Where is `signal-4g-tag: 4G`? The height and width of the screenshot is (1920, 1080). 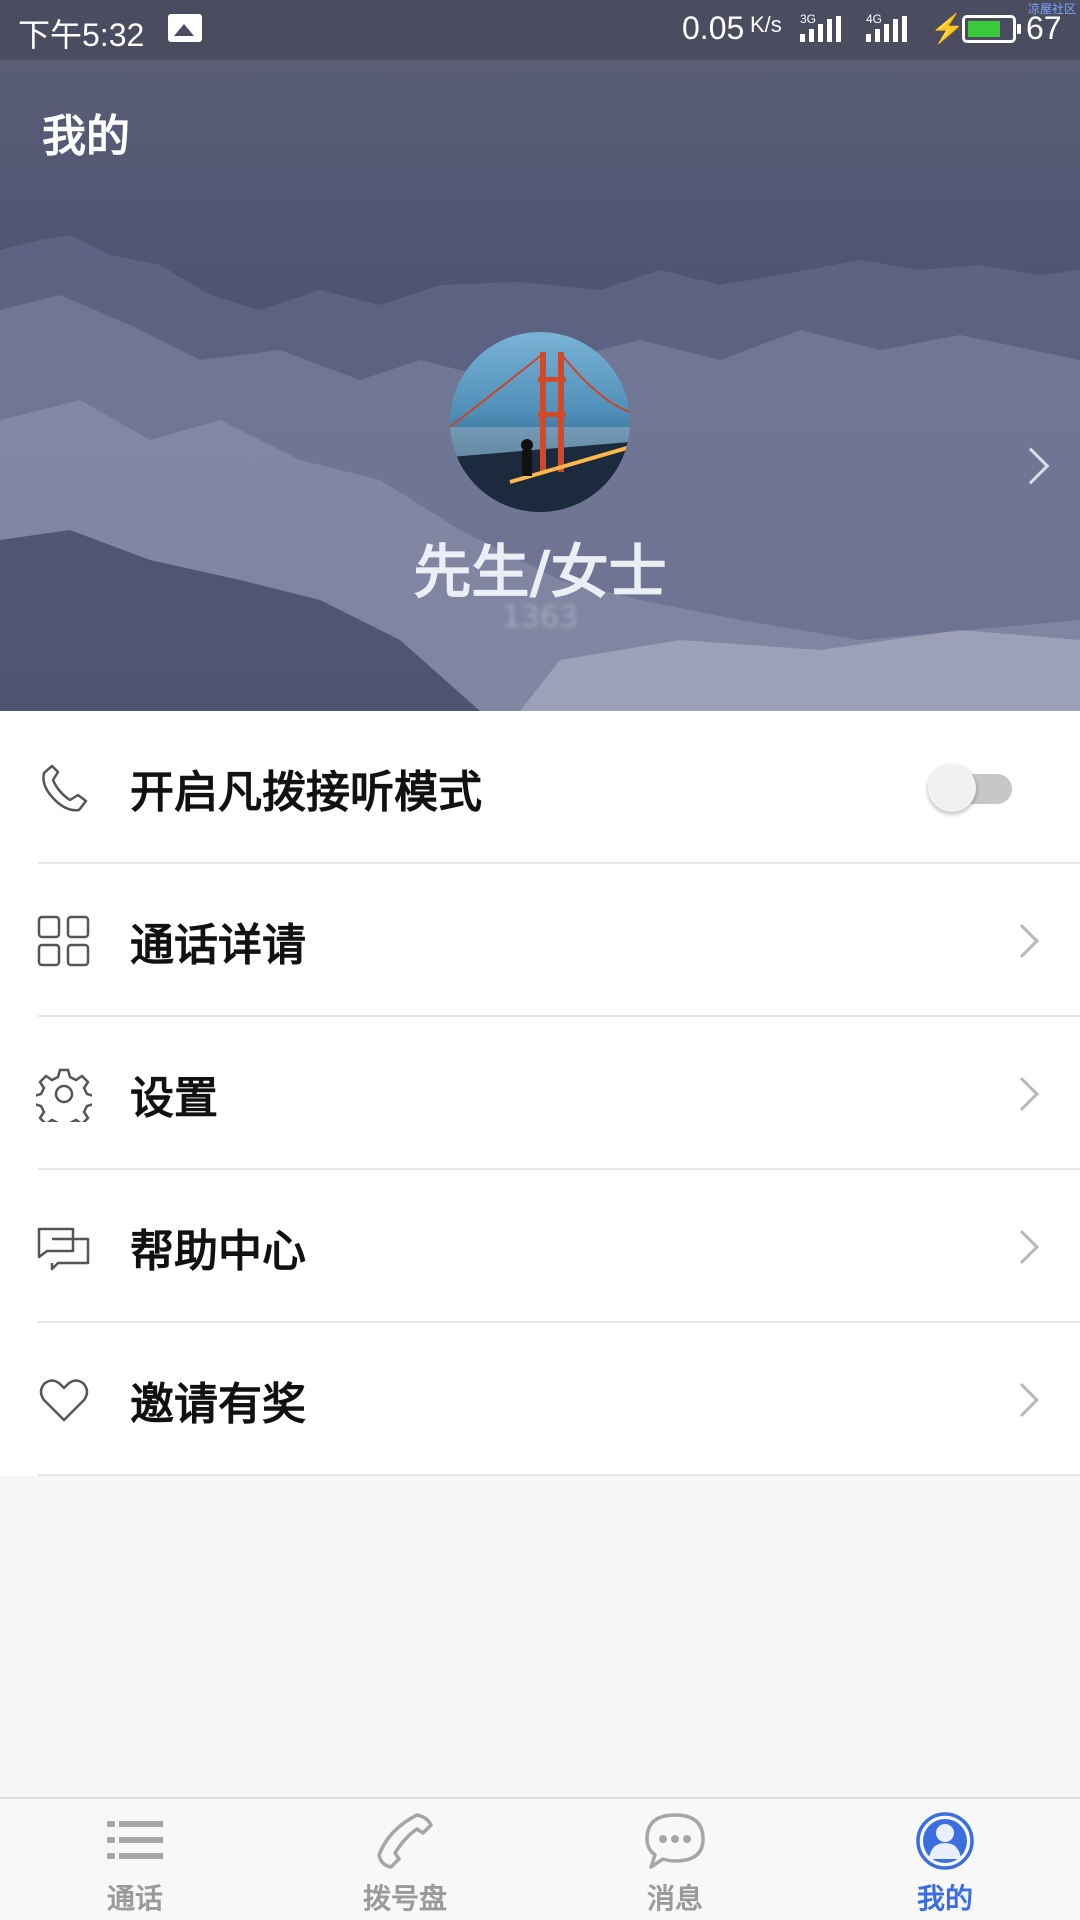
signal-4g-tag: 4G is located at coordinates (874, 19).